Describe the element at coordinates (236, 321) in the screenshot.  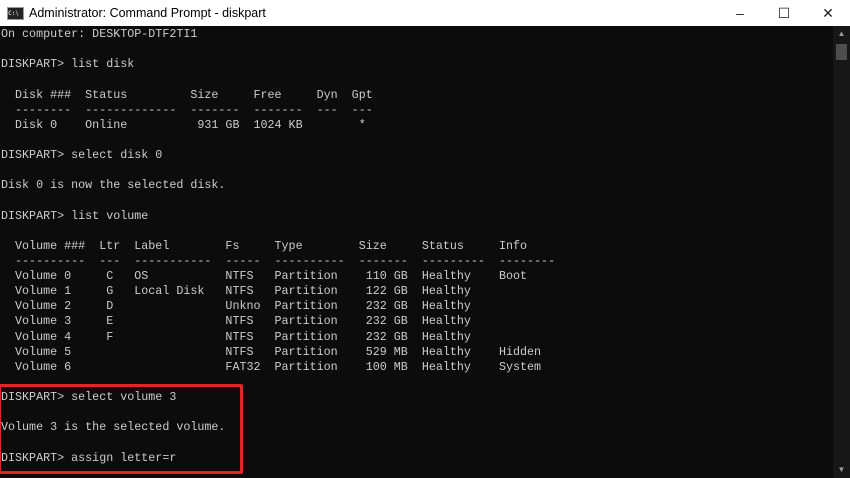
I see `console-line: Volume 3 E NTFS Partition 232 GB Healthy` at that location.